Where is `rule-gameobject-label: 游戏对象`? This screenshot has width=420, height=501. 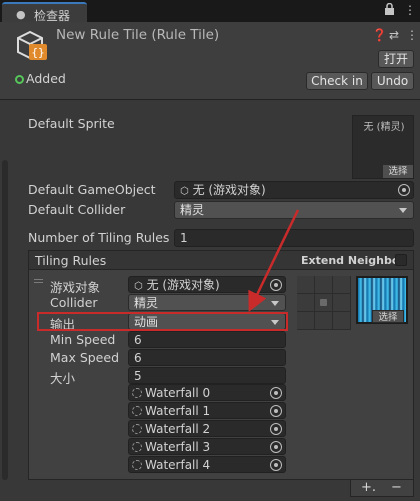 rule-gameobject-label: 游戏对象 is located at coordinates (75, 287).